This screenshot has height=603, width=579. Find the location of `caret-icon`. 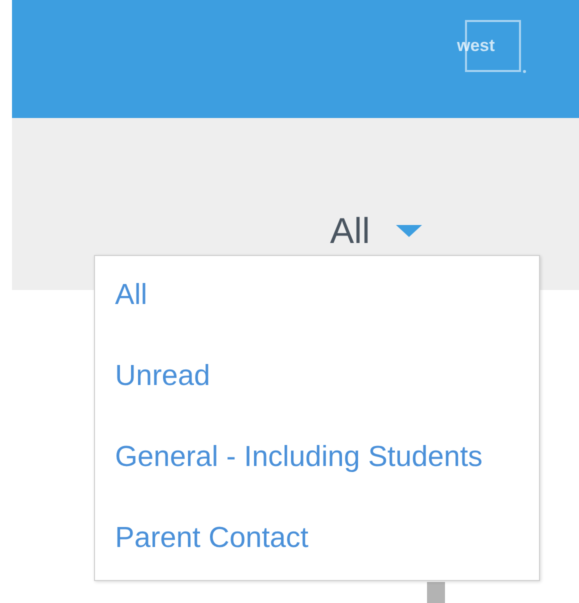

caret-icon is located at coordinates (409, 231).